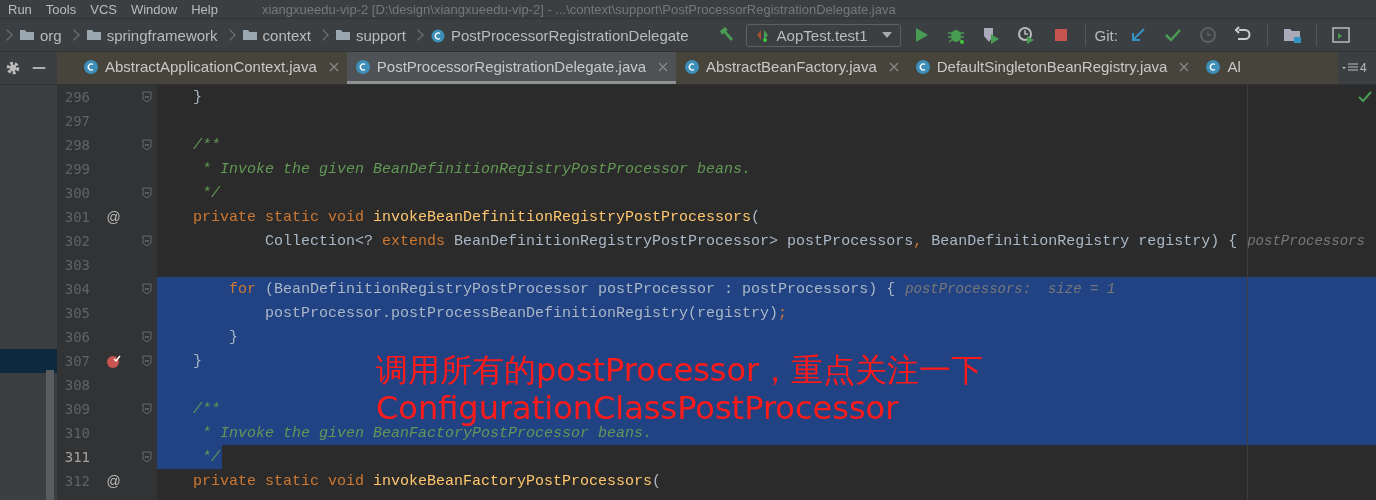  Describe the element at coordinates (559, 35) in the screenshot. I see `breadcrumb-item: PostProcessorRegistrationDelegate` at that location.